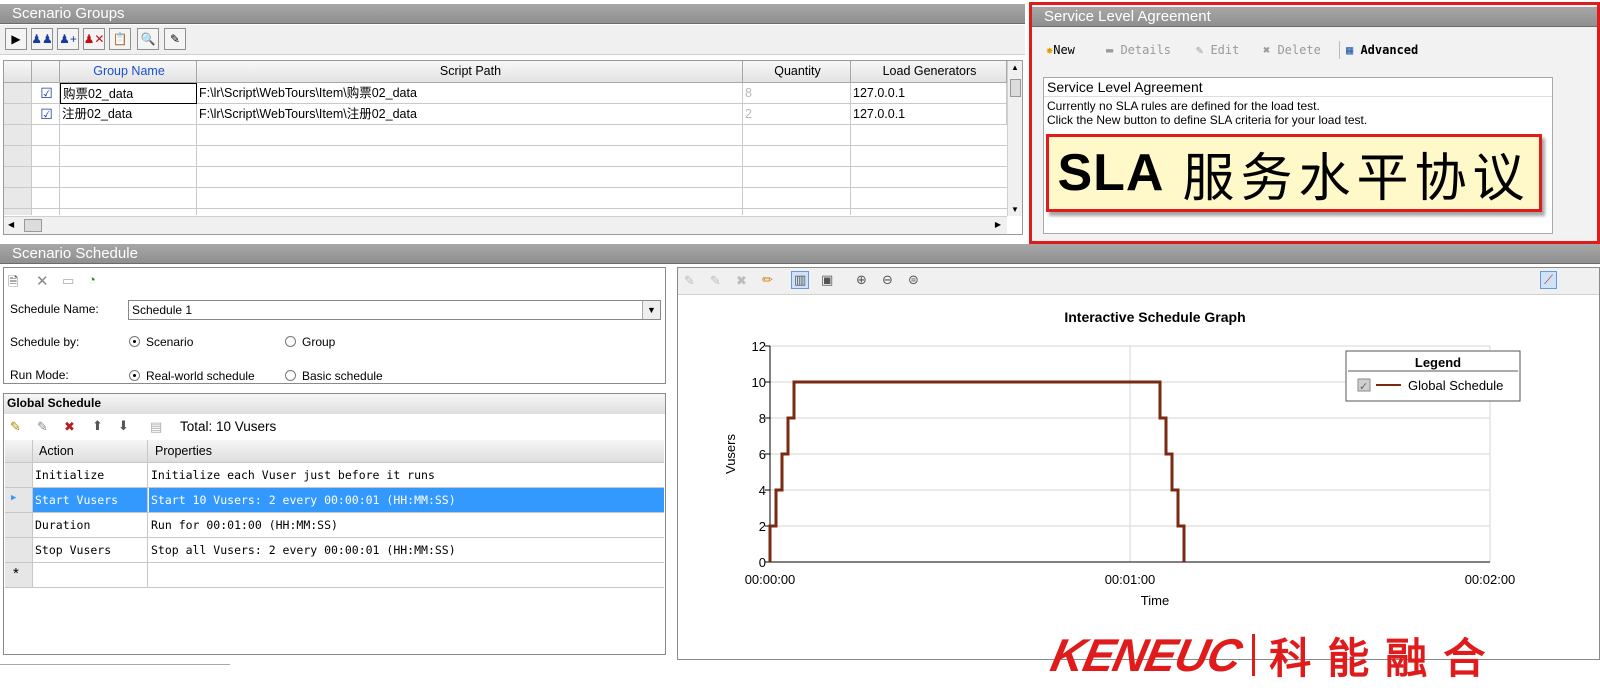 The width and height of the screenshot is (1600, 695). I want to click on column-group-name: Group Name, so click(128, 72).